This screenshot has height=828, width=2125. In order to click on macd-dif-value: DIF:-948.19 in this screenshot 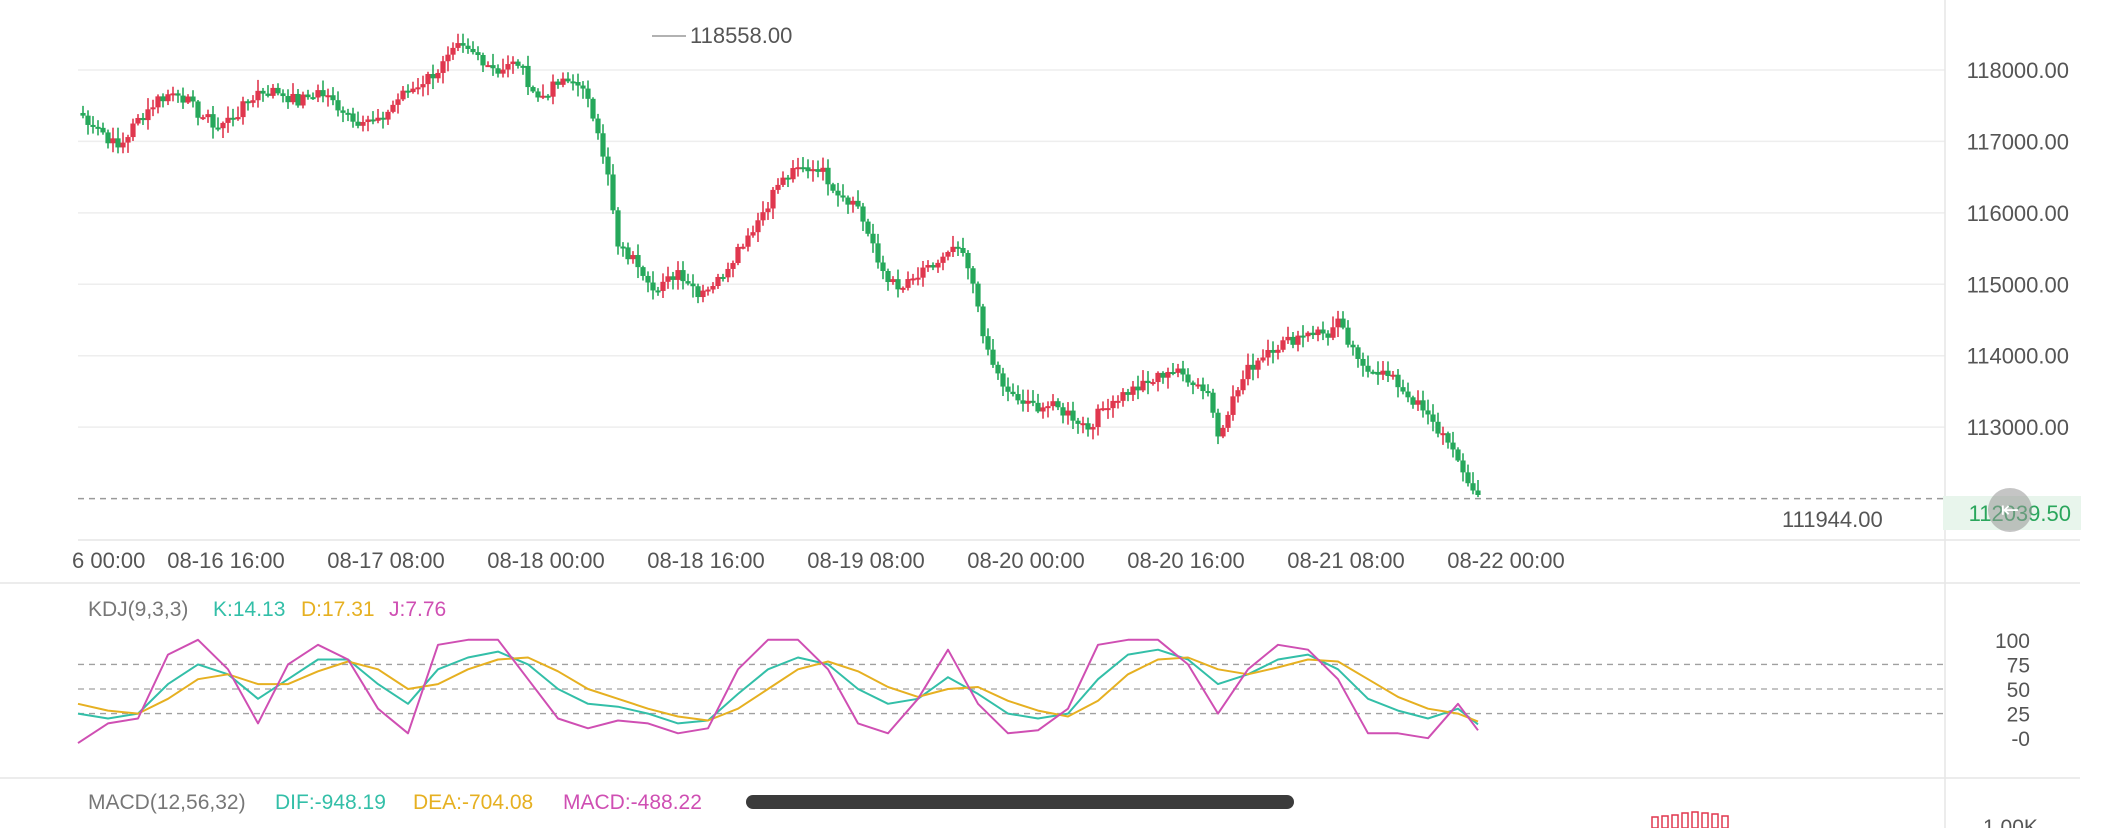, I will do `click(330, 802)`.